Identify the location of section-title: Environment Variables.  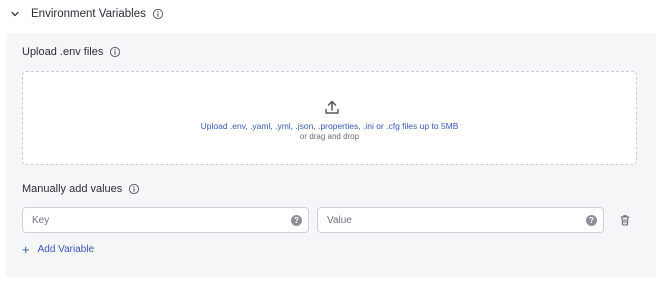
(88, 14).